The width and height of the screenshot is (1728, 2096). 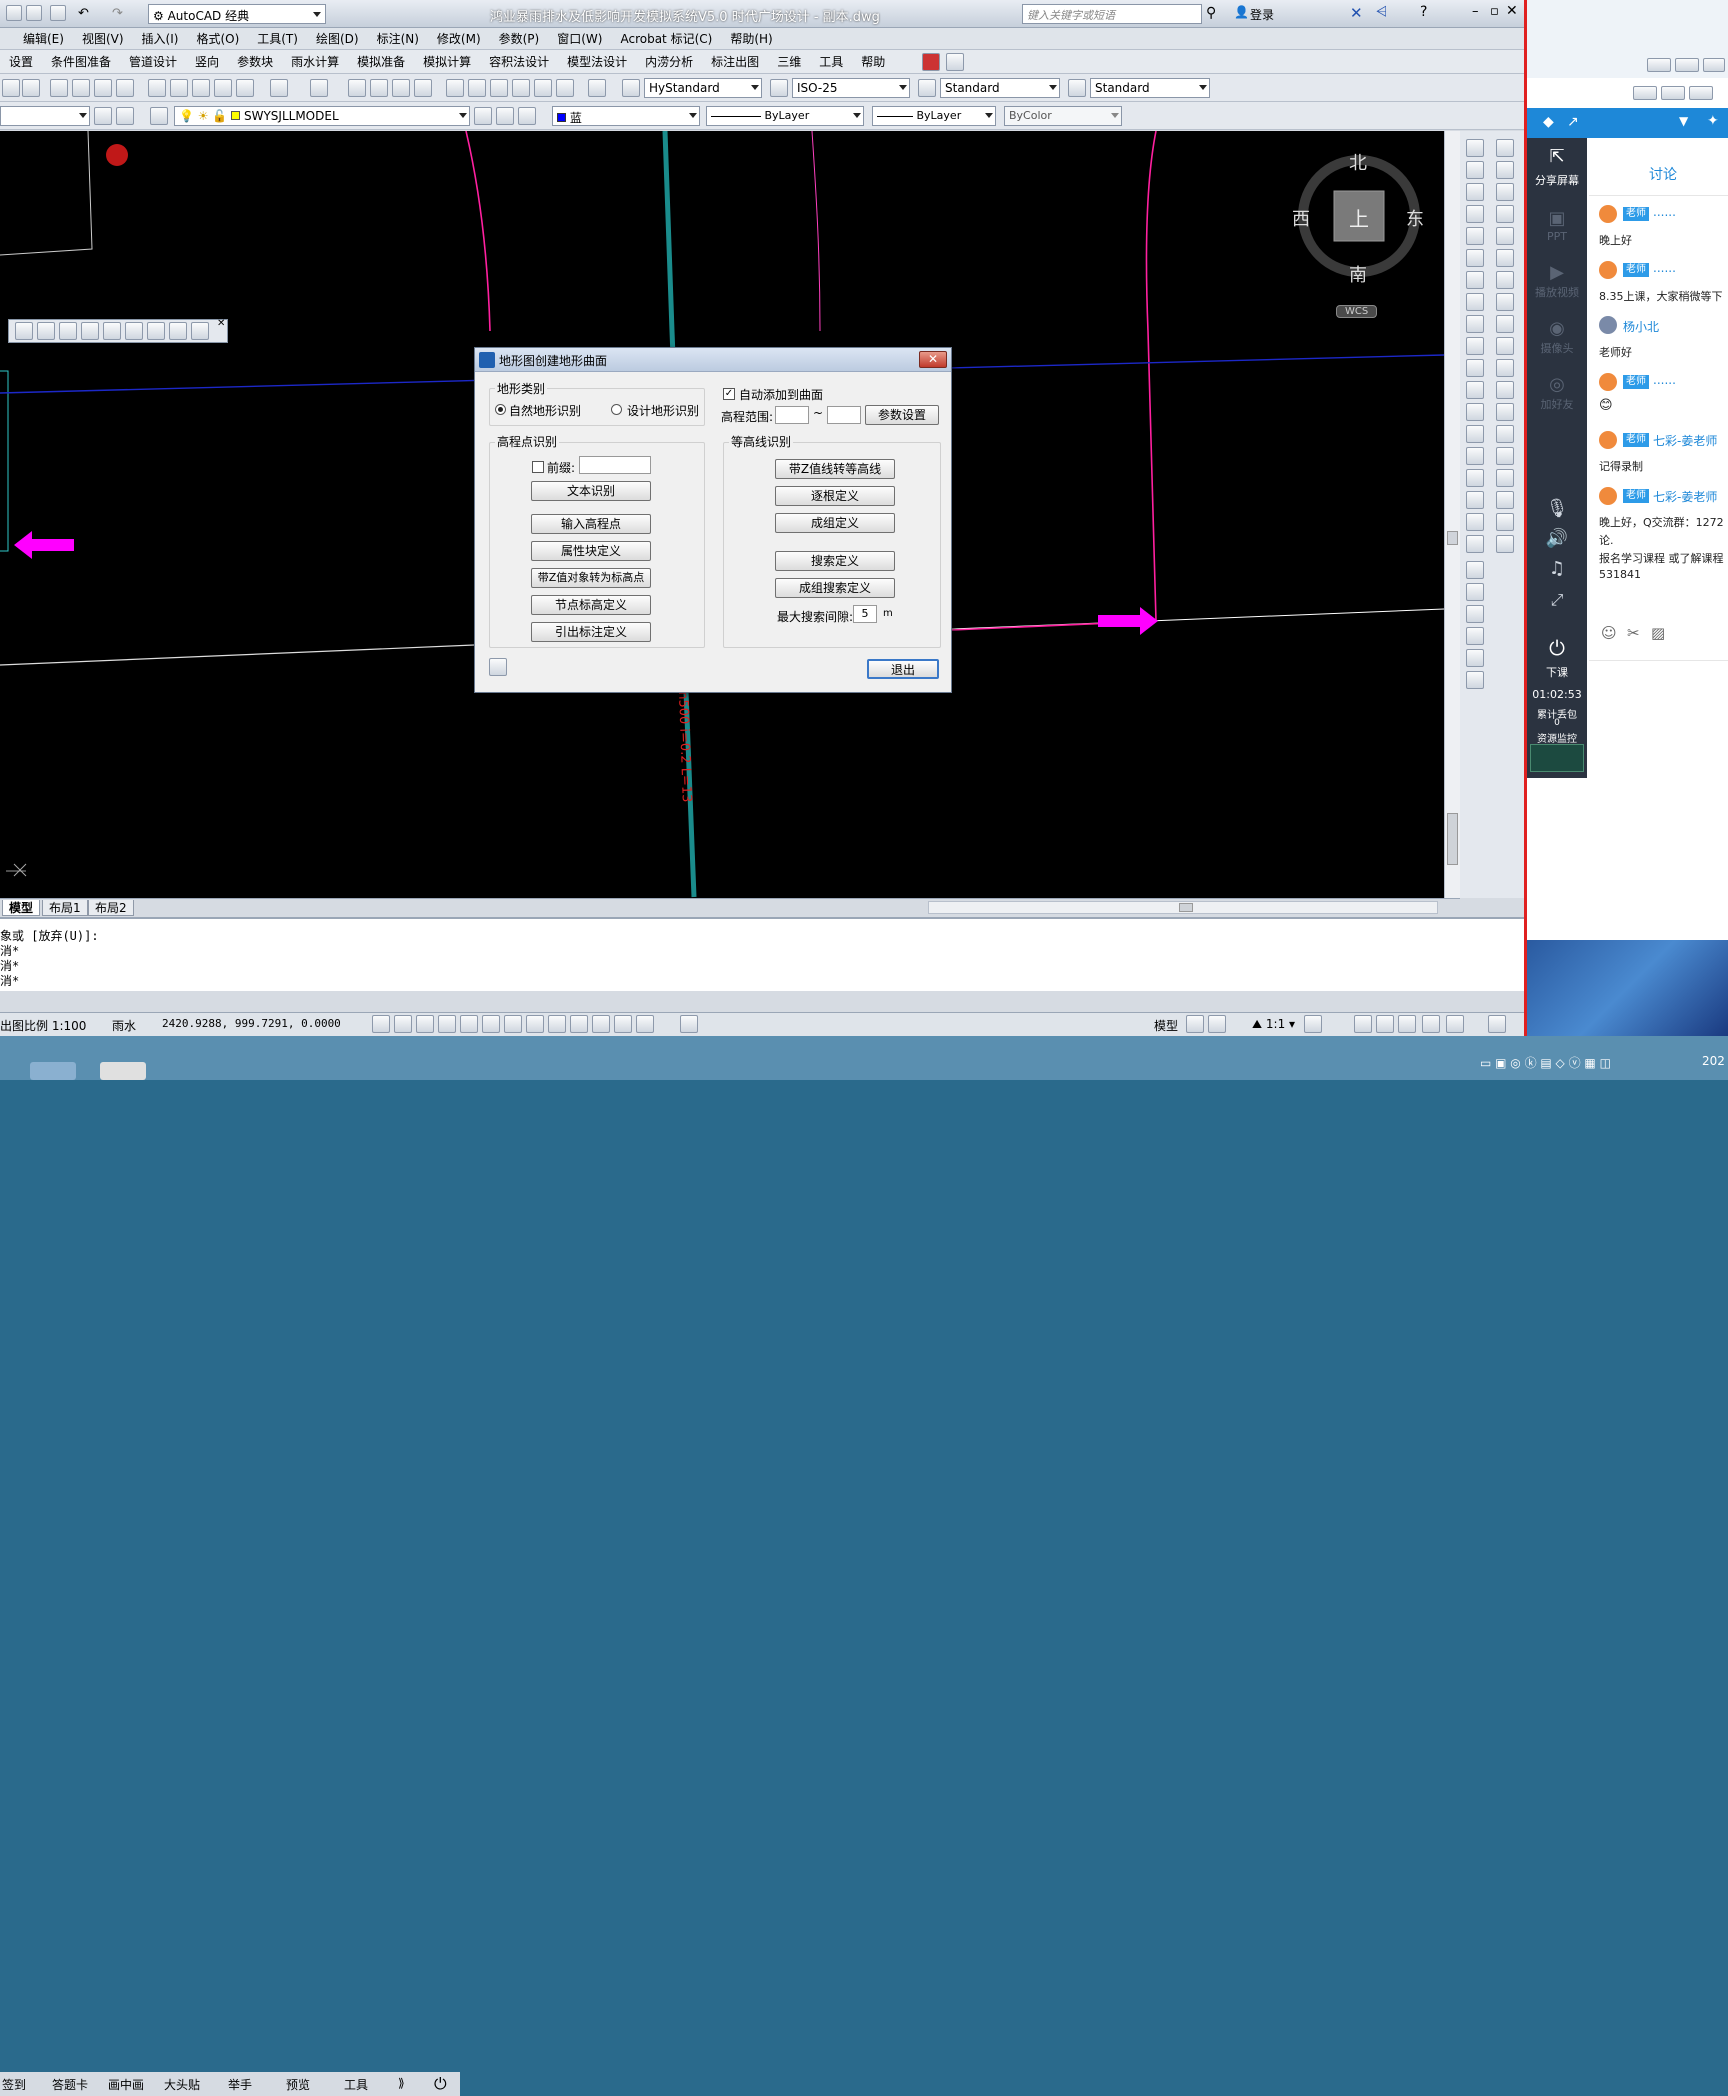 I want to click on clean-screen-icon, so click(x=1497, y=1024).